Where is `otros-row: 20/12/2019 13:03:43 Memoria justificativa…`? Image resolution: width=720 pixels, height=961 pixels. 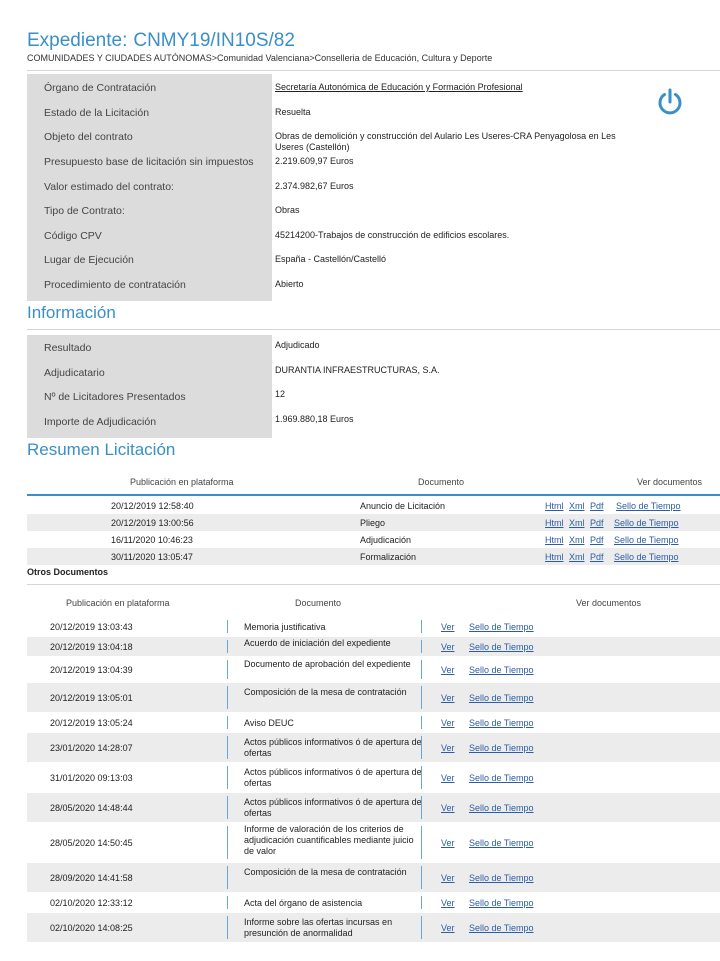
otros-row: 20/12/2019 13:03:43 Memoria justificativa… is located at coordinates (373, 627).